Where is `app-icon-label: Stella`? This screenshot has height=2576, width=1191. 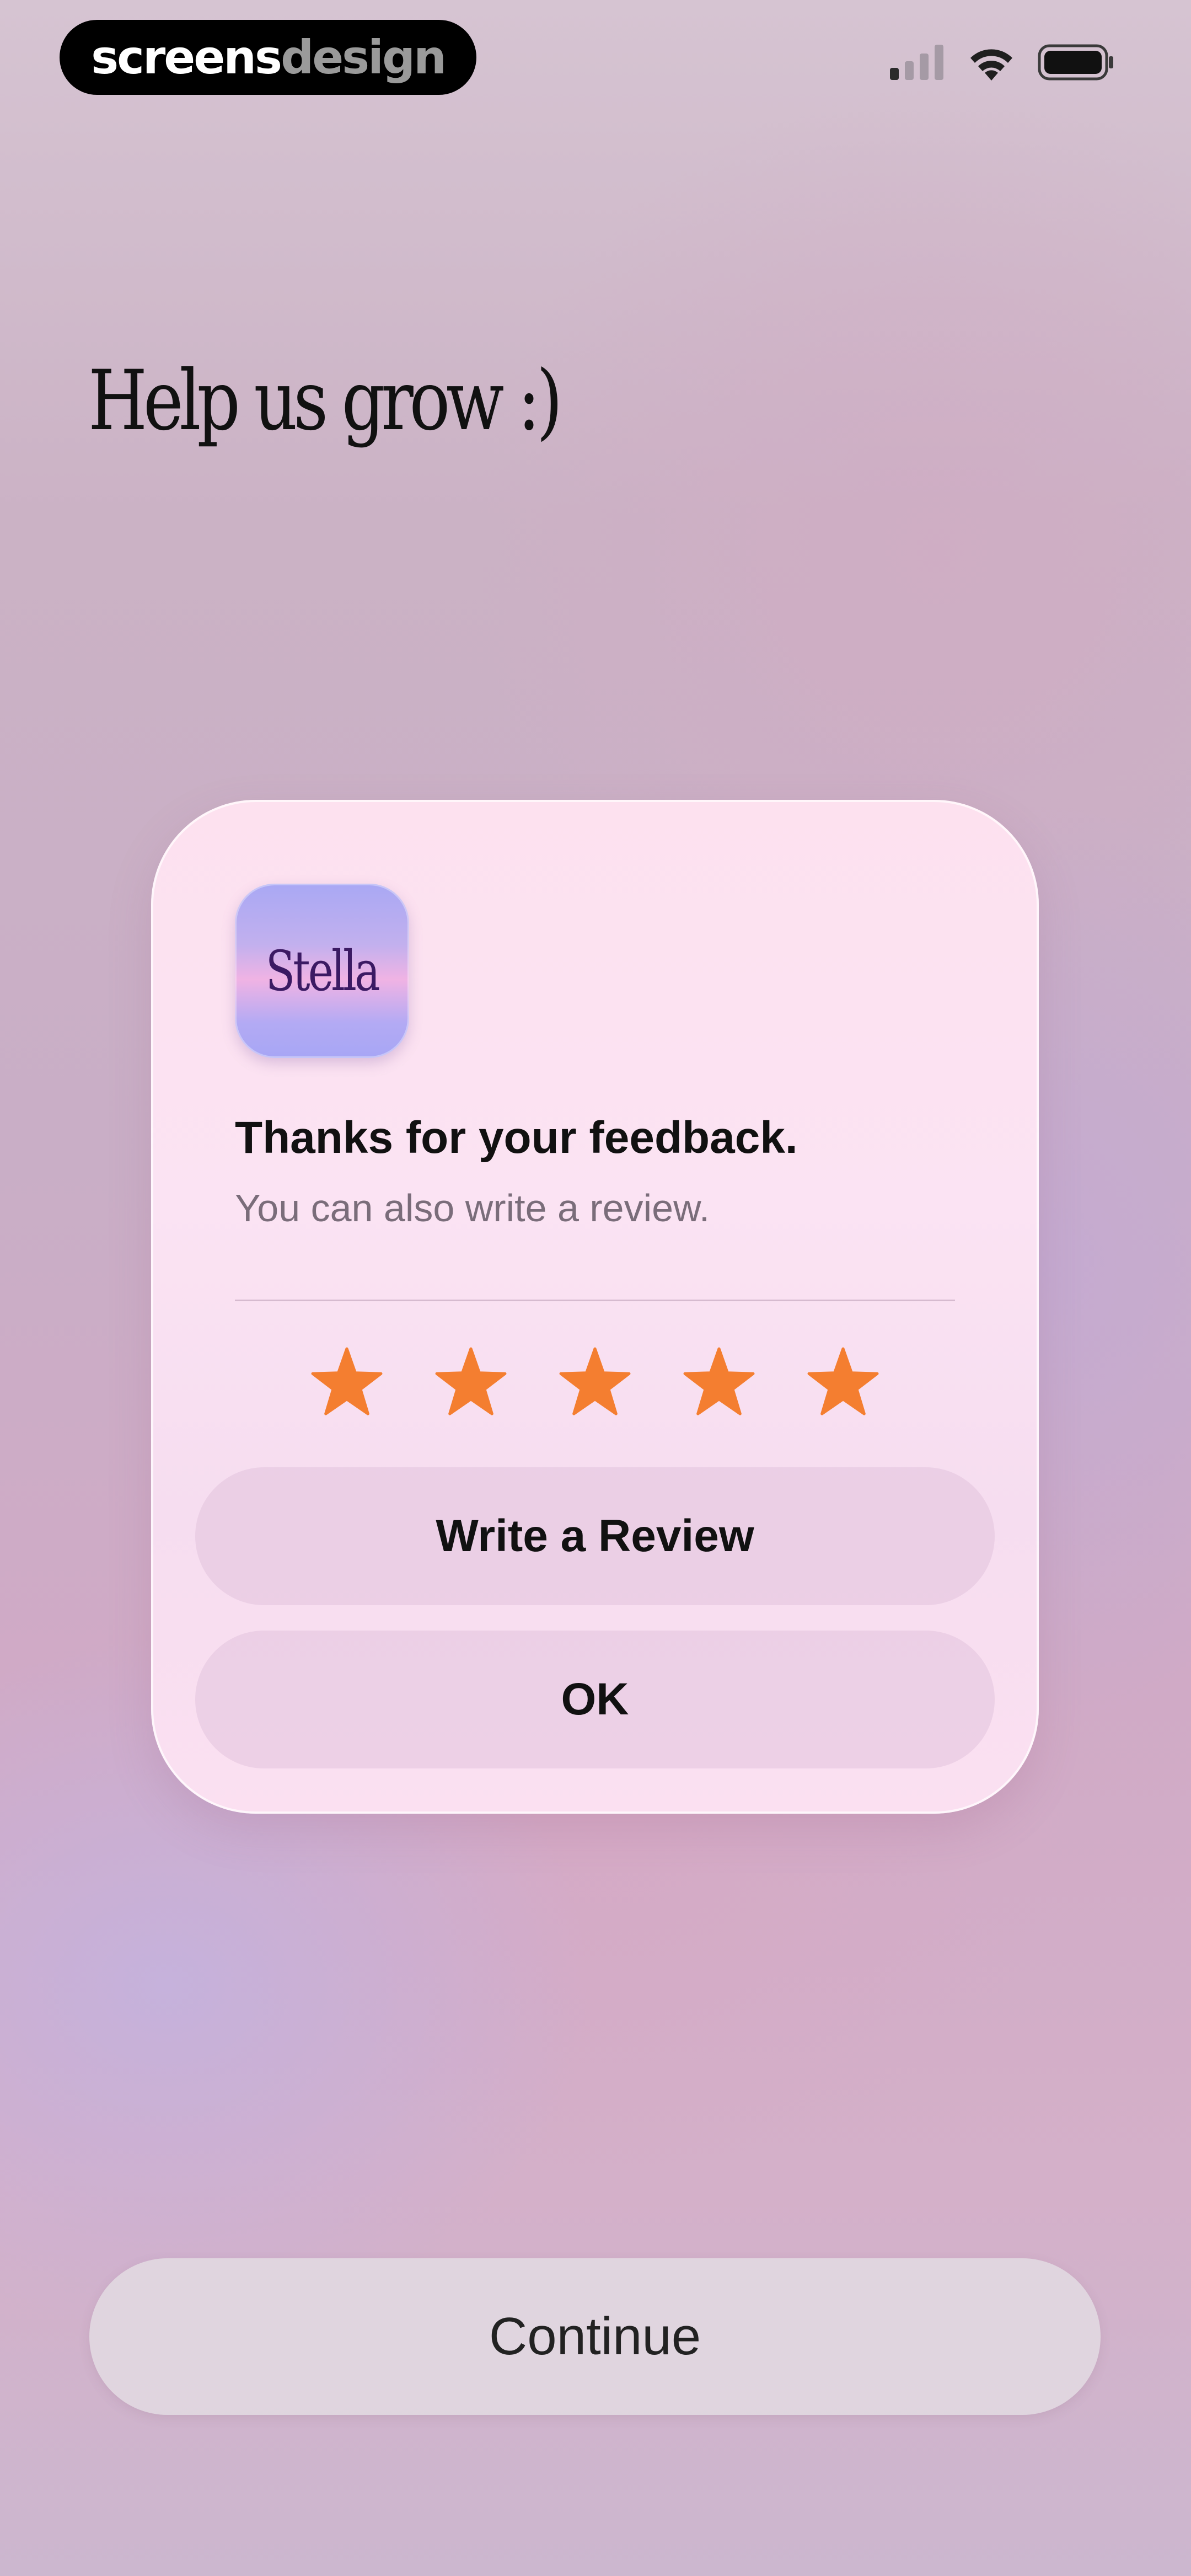
app-icon-label: Stella is located at coordinates (323, 970).